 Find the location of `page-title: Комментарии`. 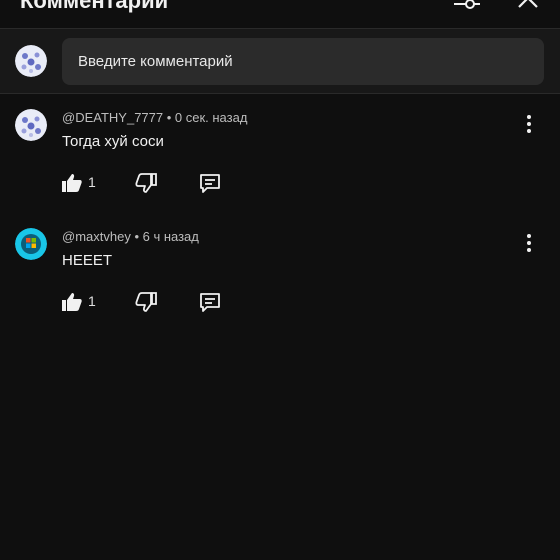

page-title: Комментарии is located at coordinates (94, 6).